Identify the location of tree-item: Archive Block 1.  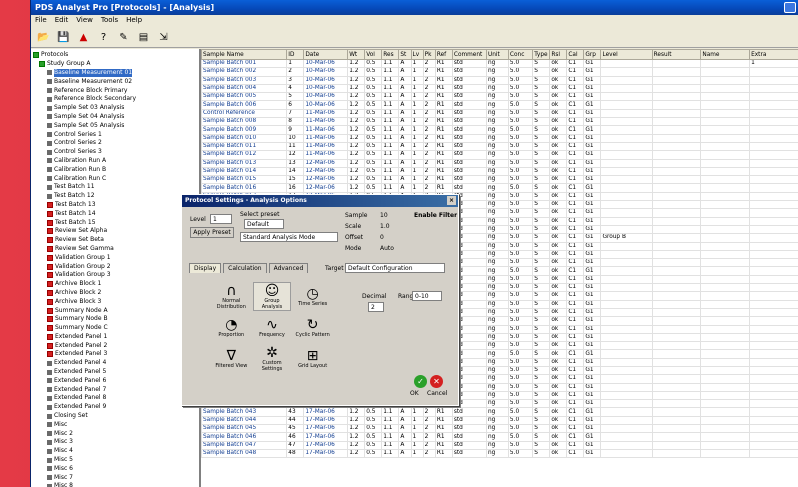
(116, 284).